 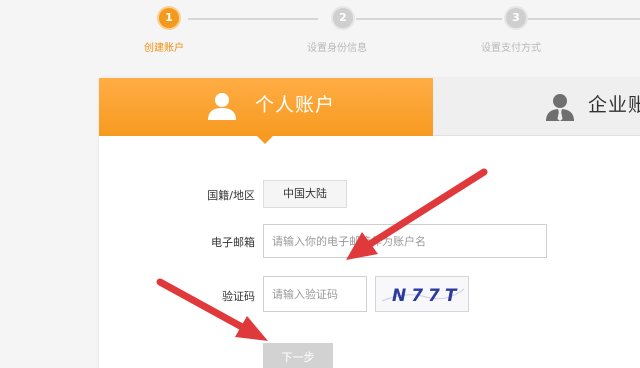 What do you see at coordinates (231, 195) in the screenshot?
I see `region-label: 国籍/地区` at bounding box center [231, 195].